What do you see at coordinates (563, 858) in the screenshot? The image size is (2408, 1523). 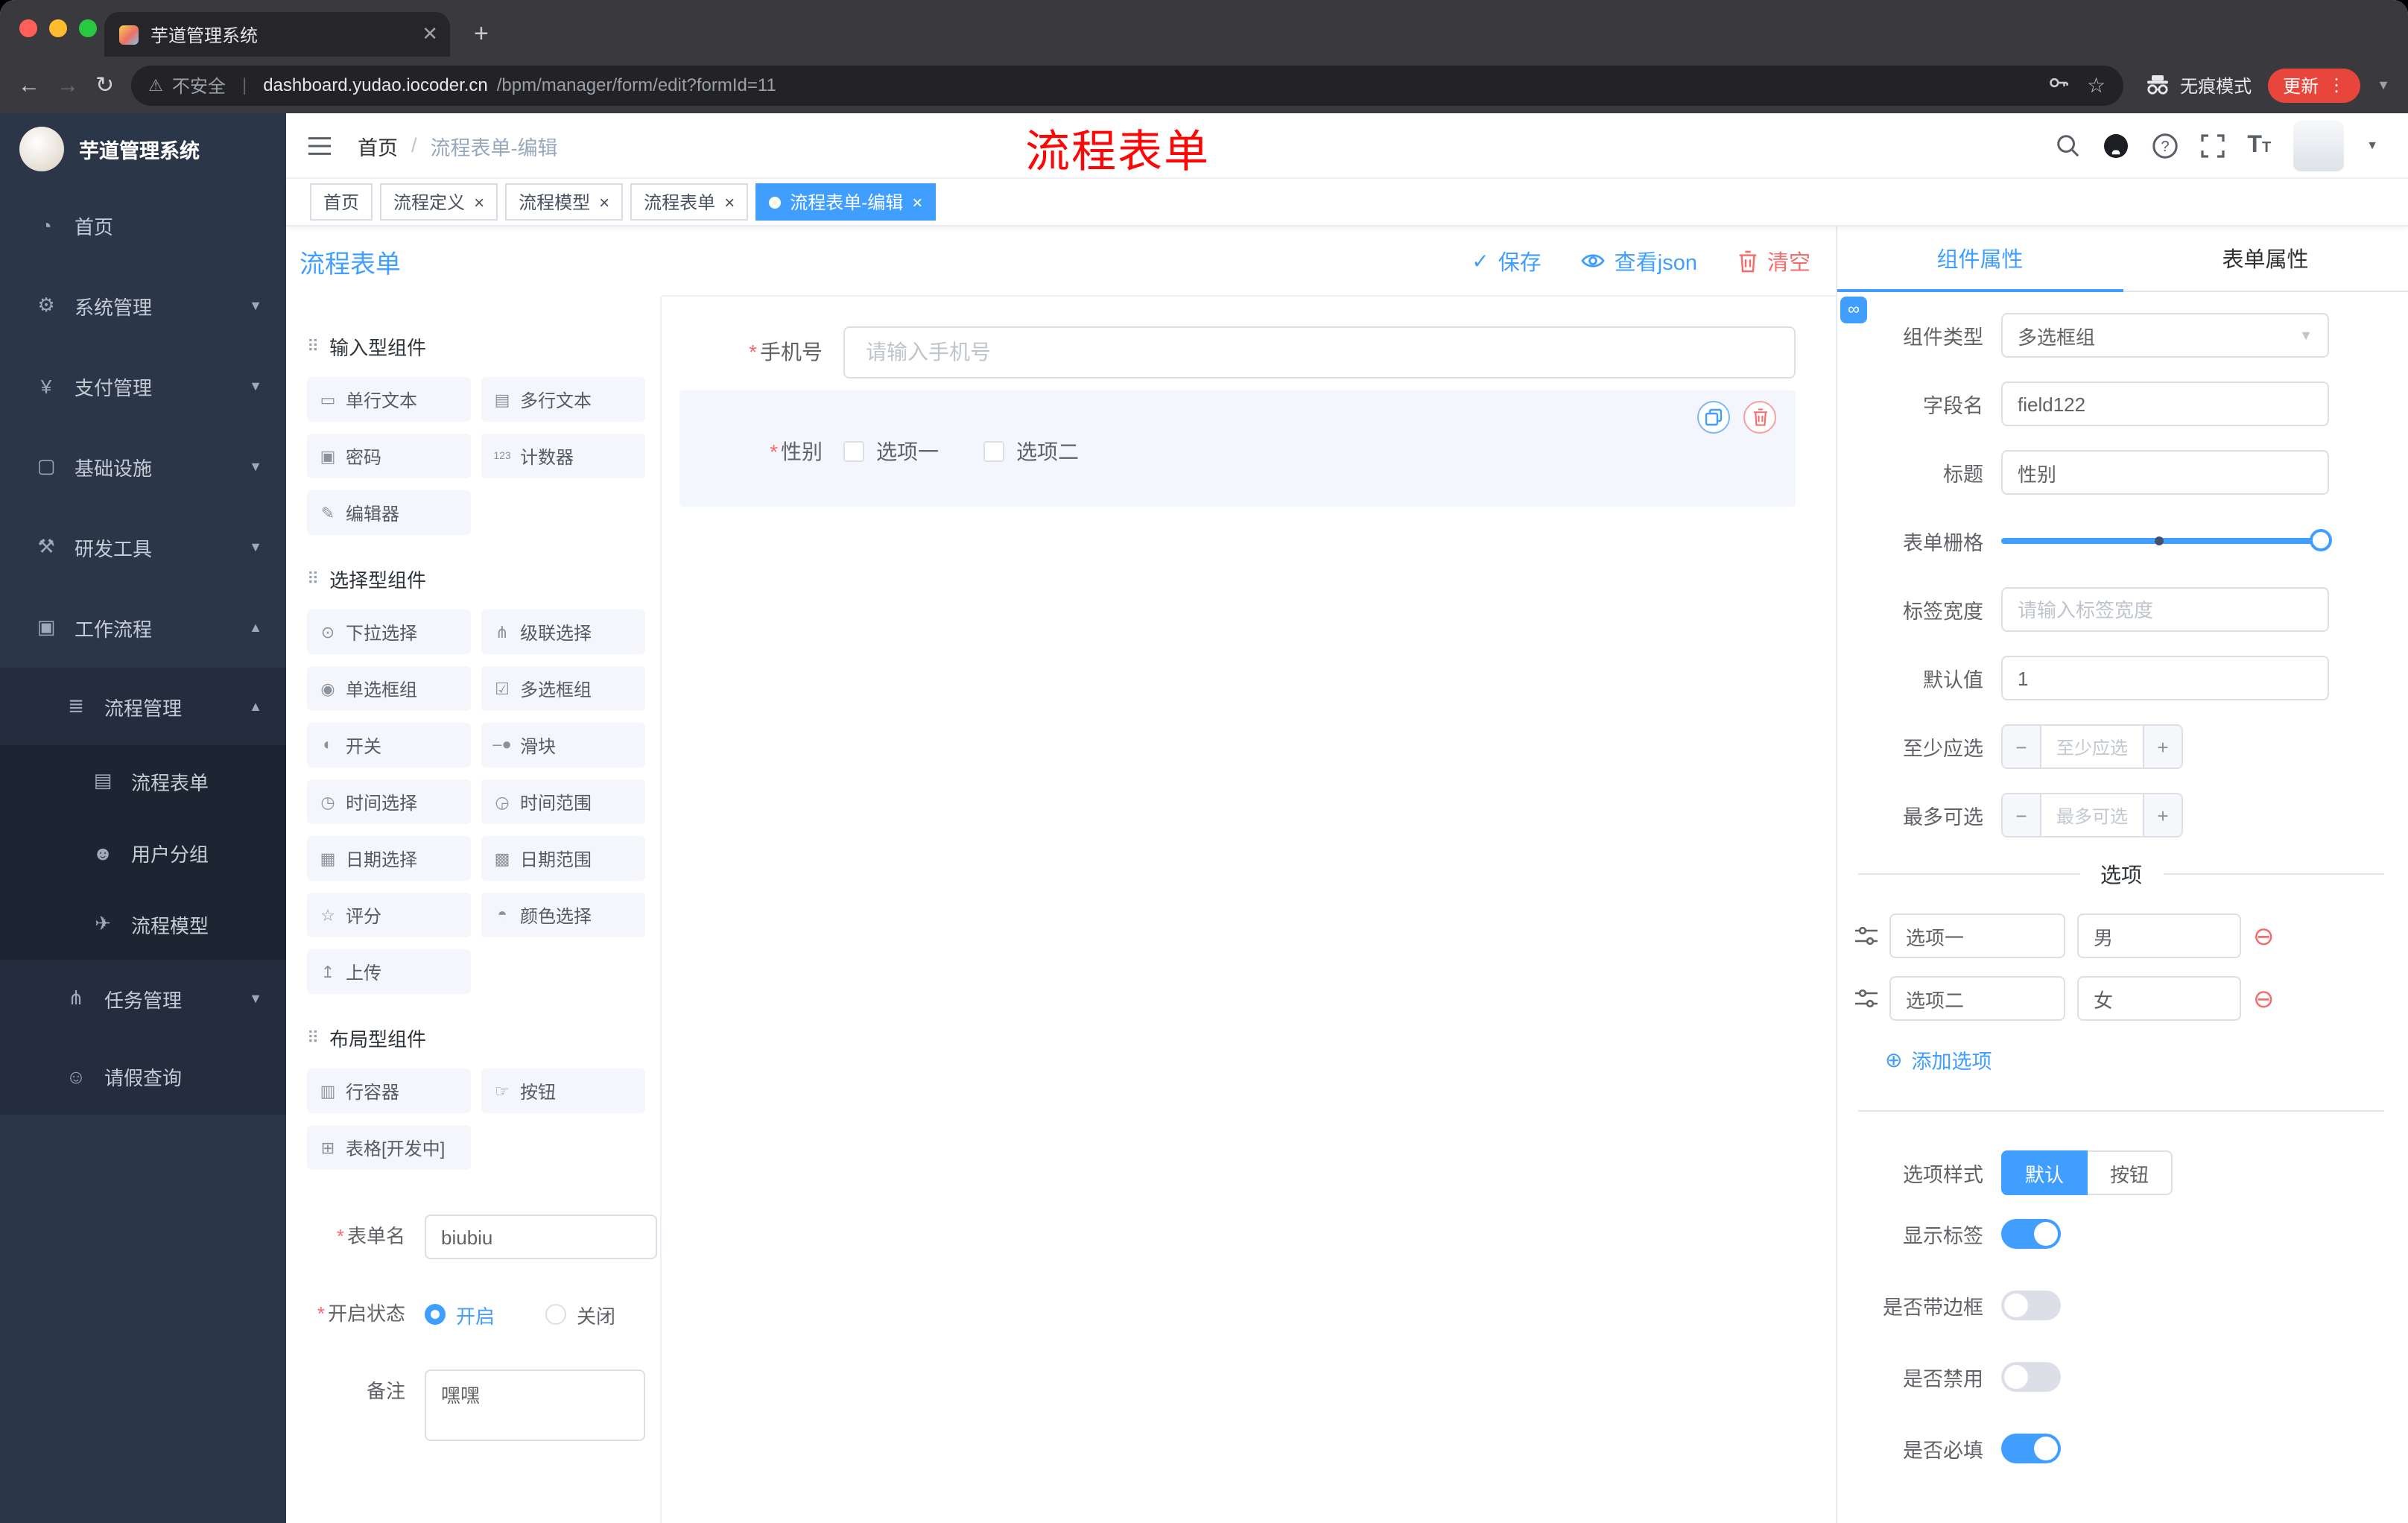 I see `palette-item-date-range: ▩ 日期范围` at bounding box center [563, 858].